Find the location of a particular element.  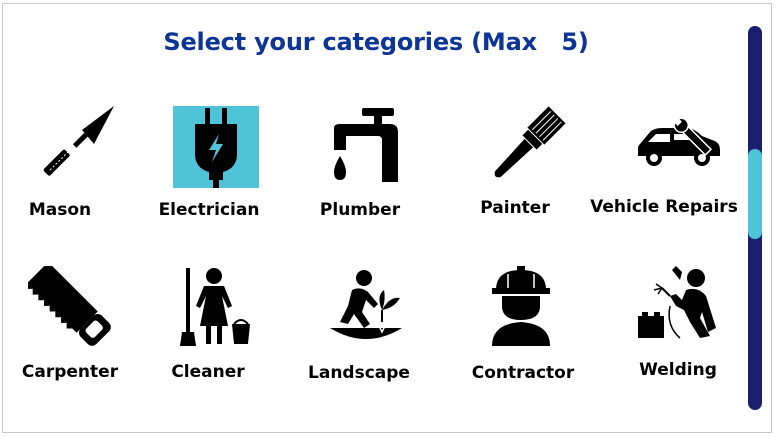

saw-icon is located at coordinates (69, 306).